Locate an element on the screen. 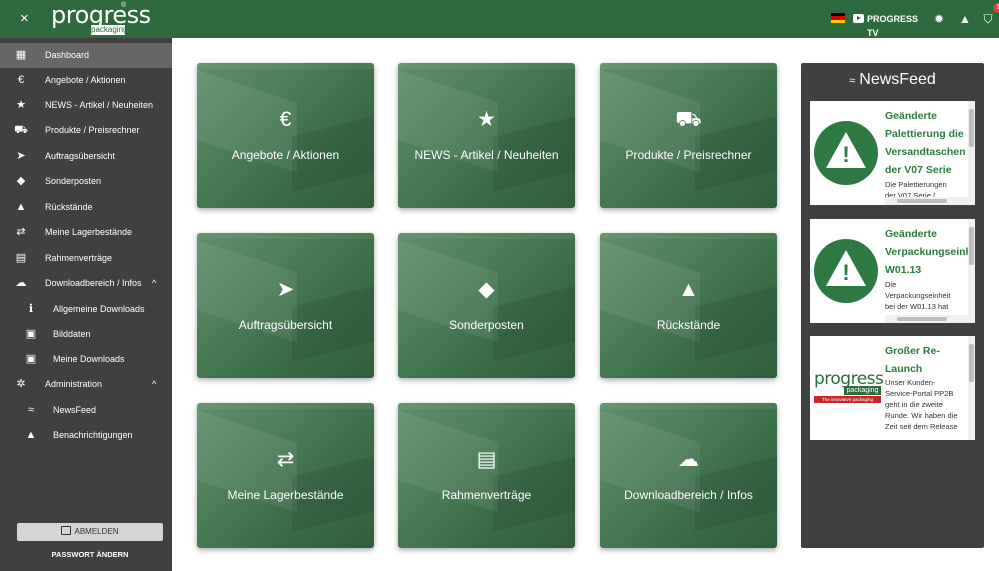  tile-angebote: € Angebote / Aktionen is located at coordinates (285, 135).